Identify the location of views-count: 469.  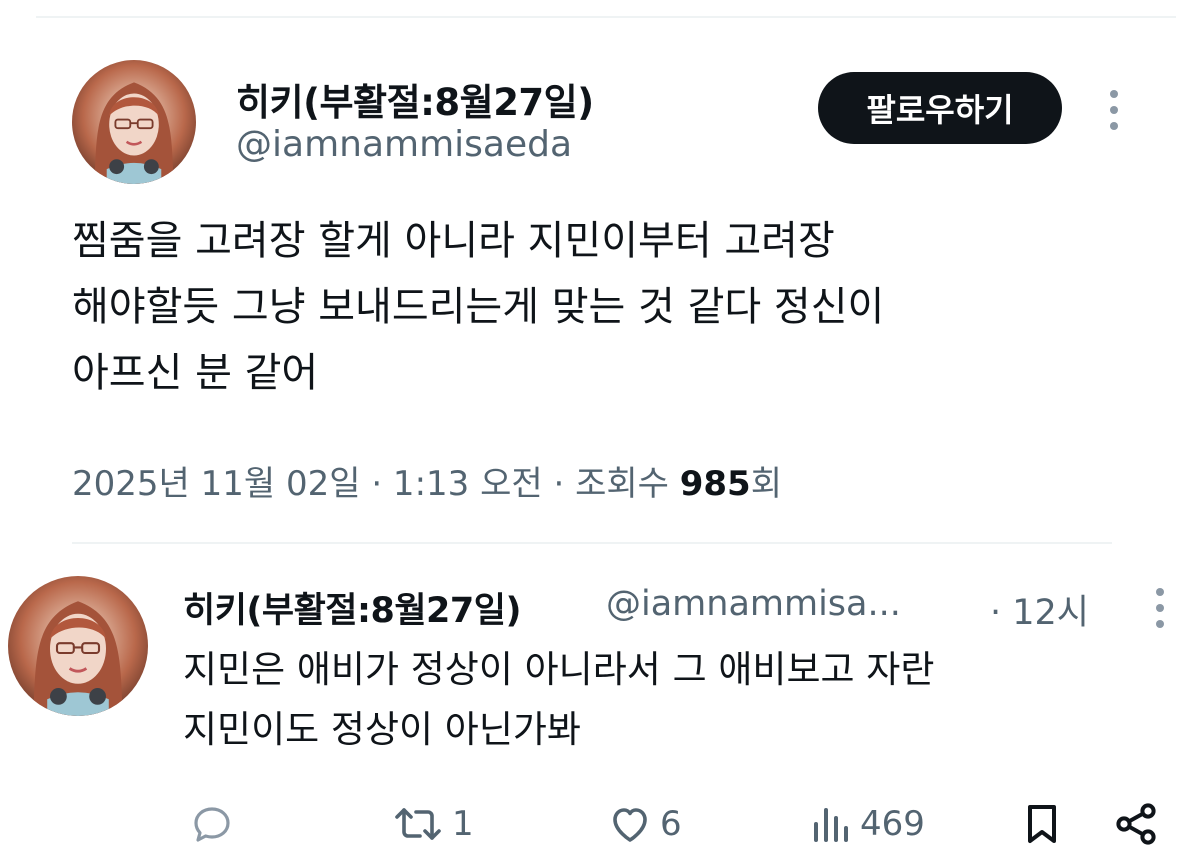
(892, 824).